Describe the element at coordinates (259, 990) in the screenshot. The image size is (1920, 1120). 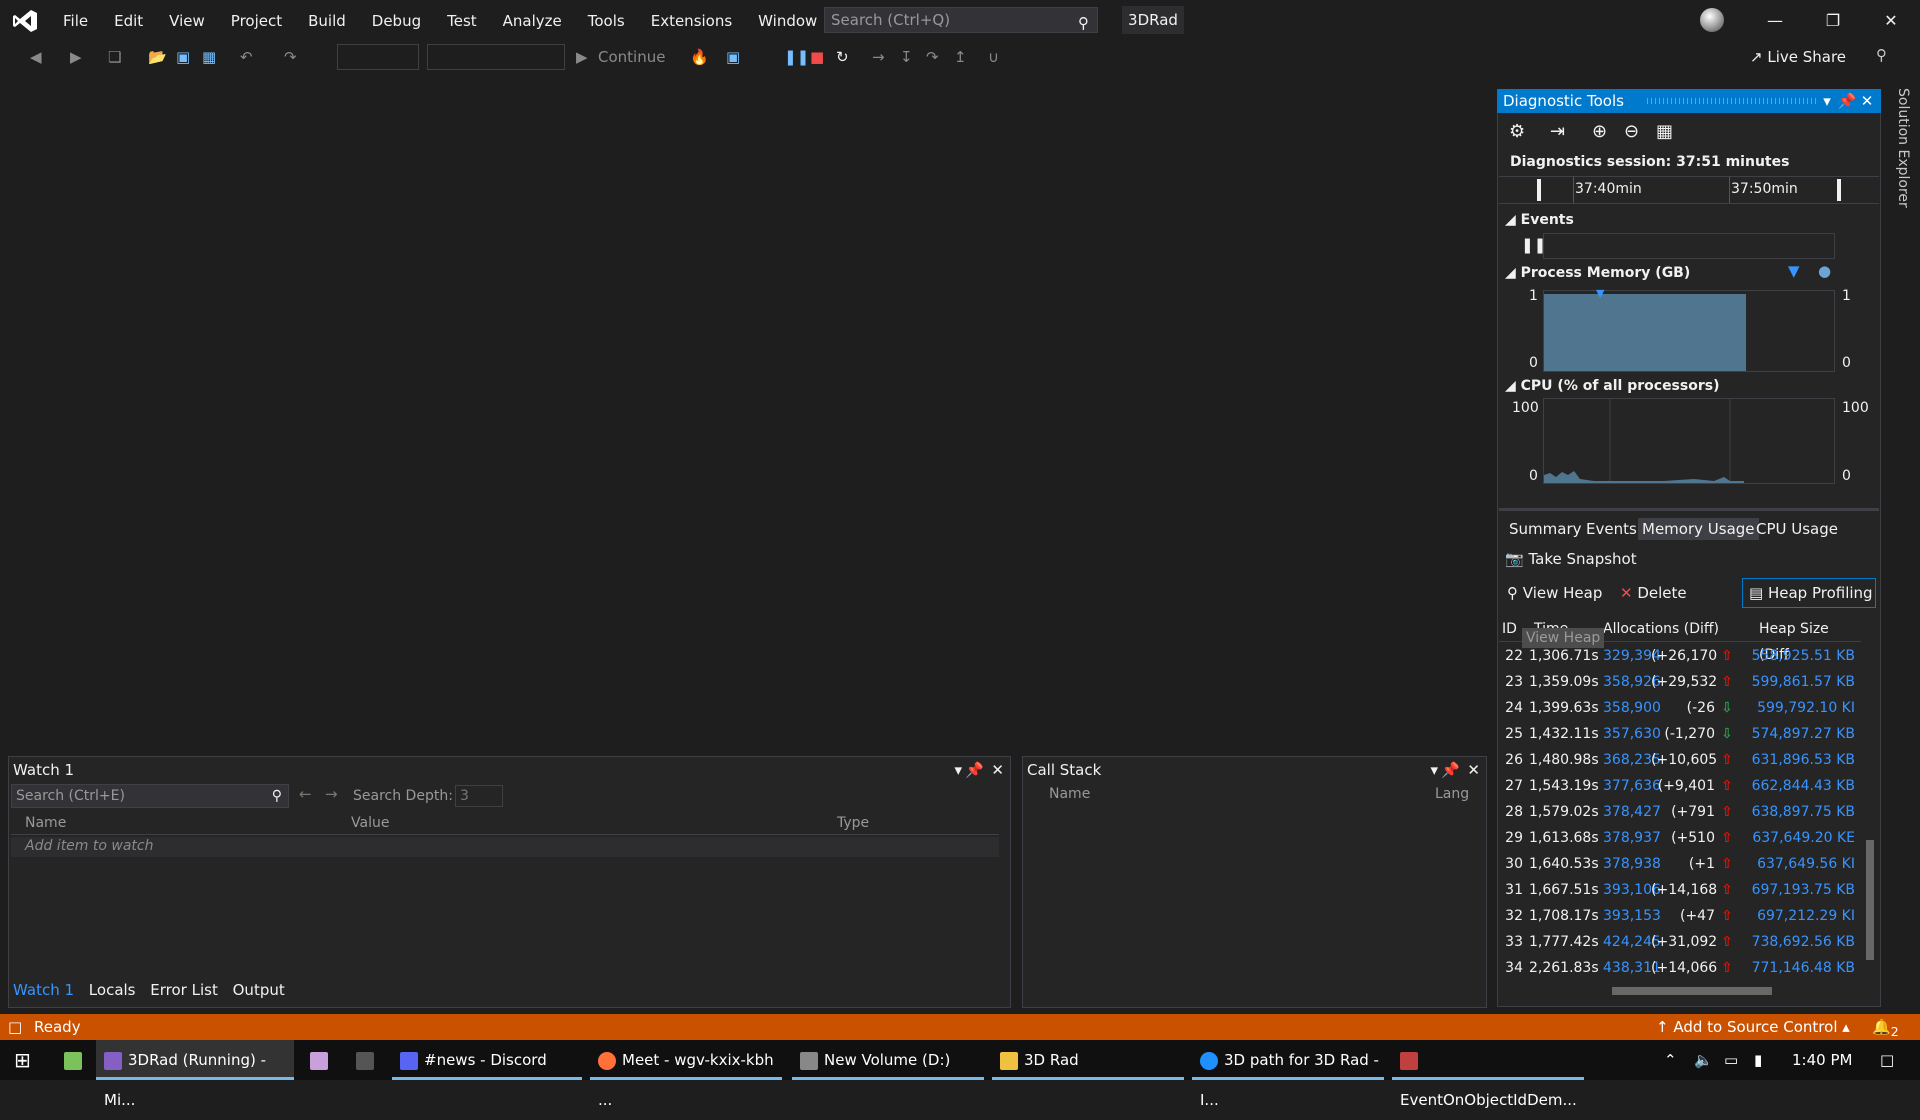
I see `tab-output: Output` at that location.